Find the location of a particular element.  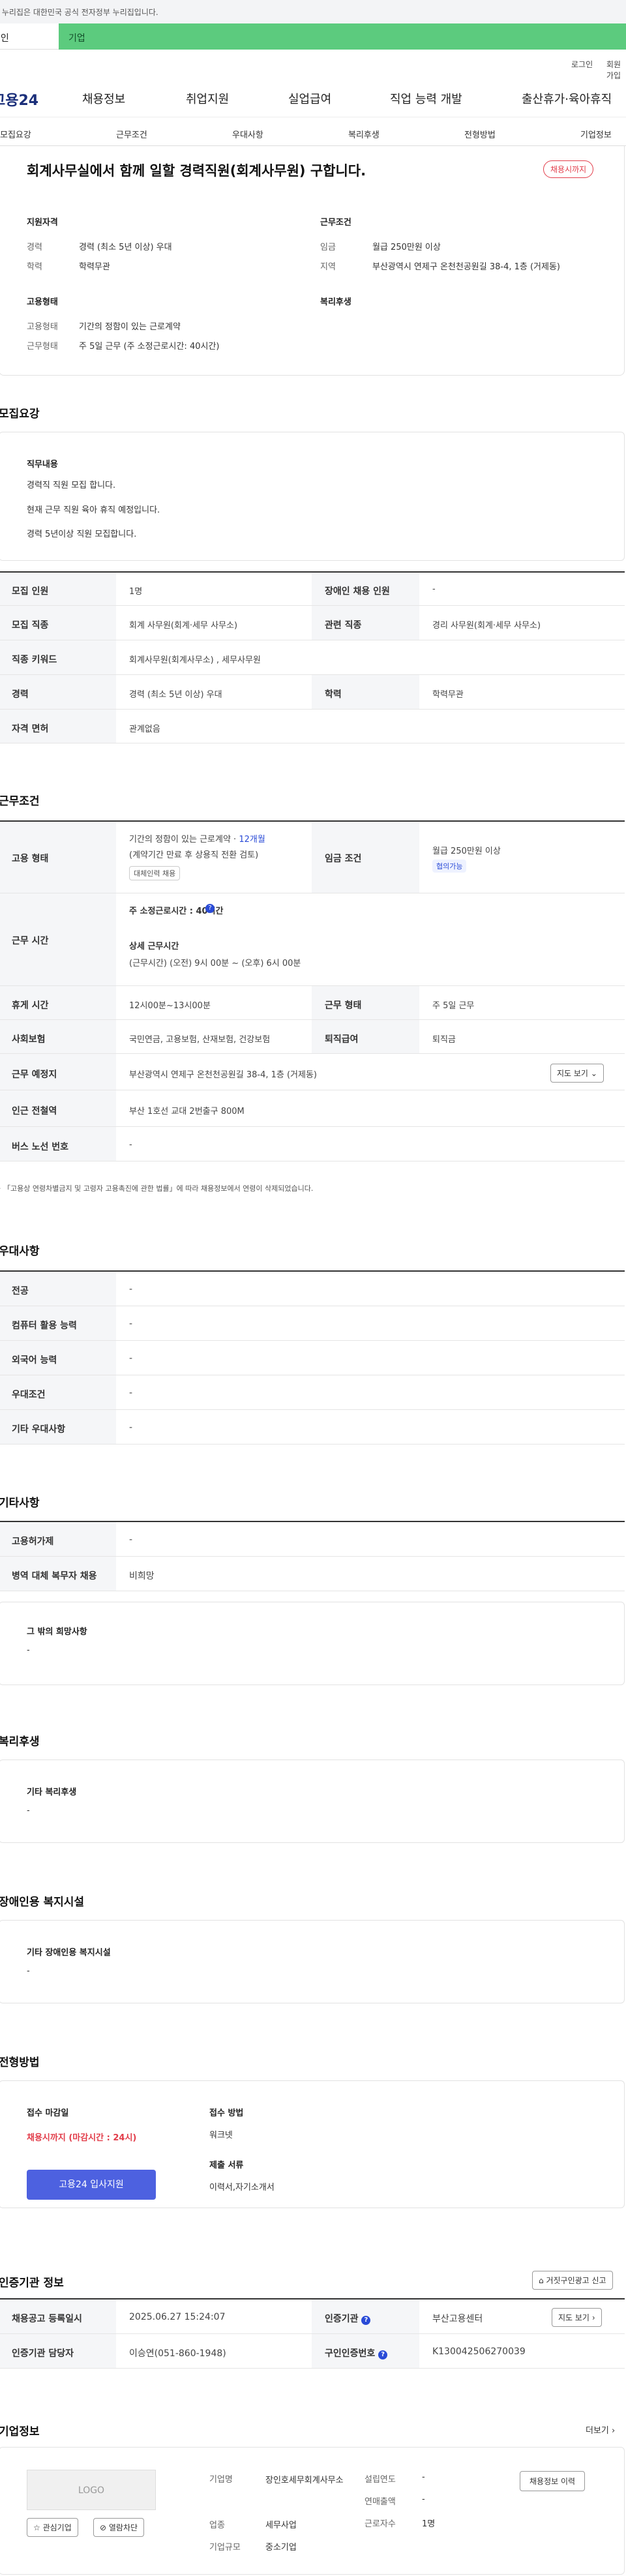

gov-notice-bar: 이 누리집은 대한민국 공식 전자정부 누리집입니다. is located at coordinates (313, 11).